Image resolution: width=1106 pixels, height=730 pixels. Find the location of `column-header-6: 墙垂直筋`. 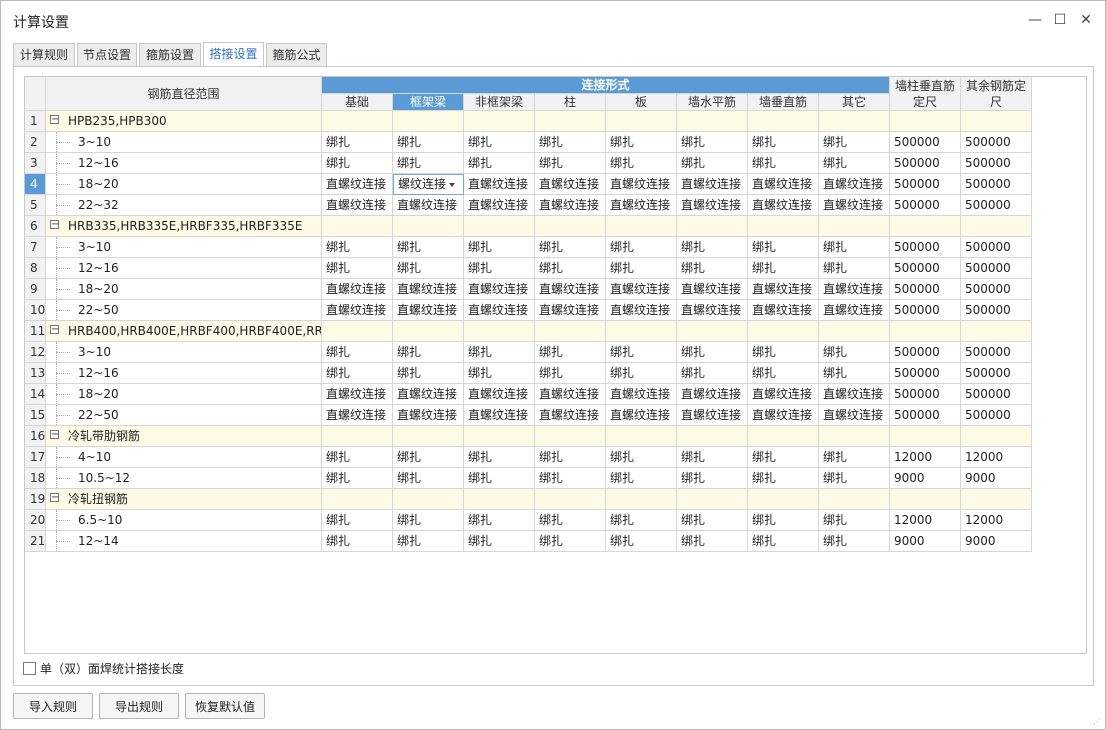

column-header-6: 墙垂直筋 is located at coordinates (783, 102).